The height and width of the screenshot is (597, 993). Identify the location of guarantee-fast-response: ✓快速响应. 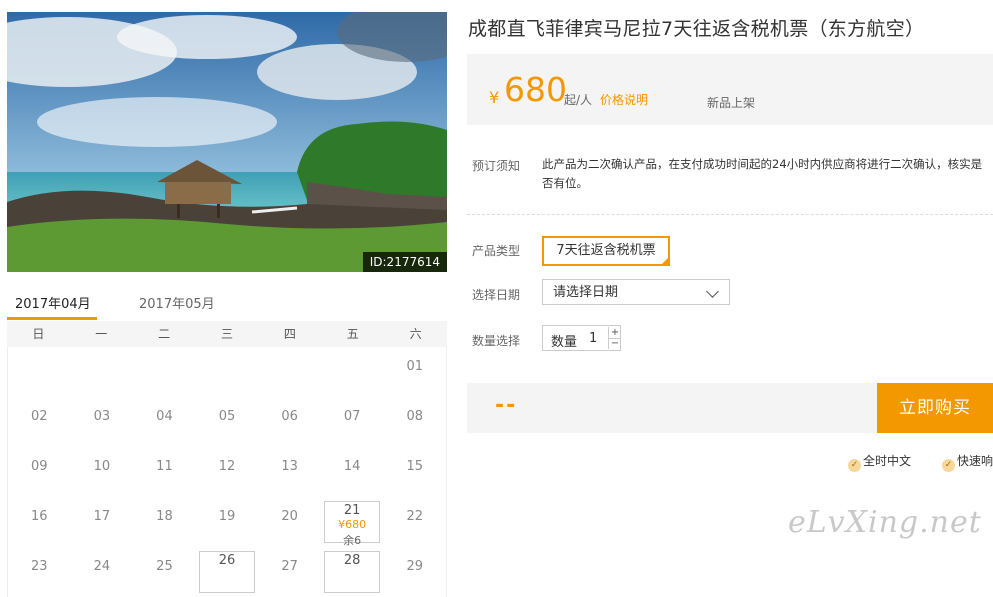
(967, 462).